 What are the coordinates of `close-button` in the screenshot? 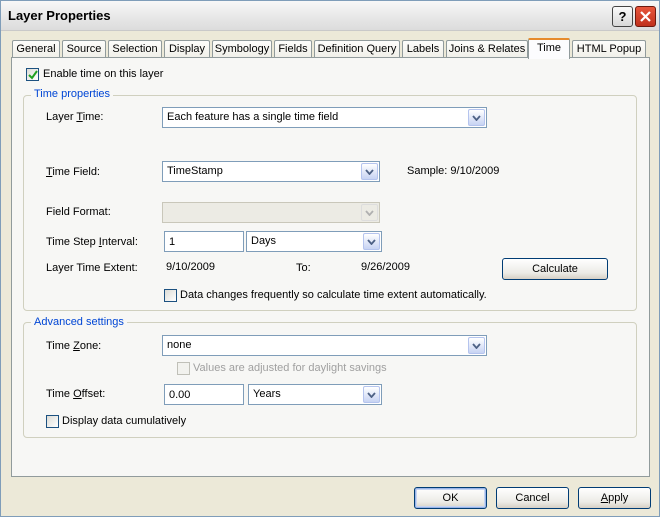 It's located at (645, 16).